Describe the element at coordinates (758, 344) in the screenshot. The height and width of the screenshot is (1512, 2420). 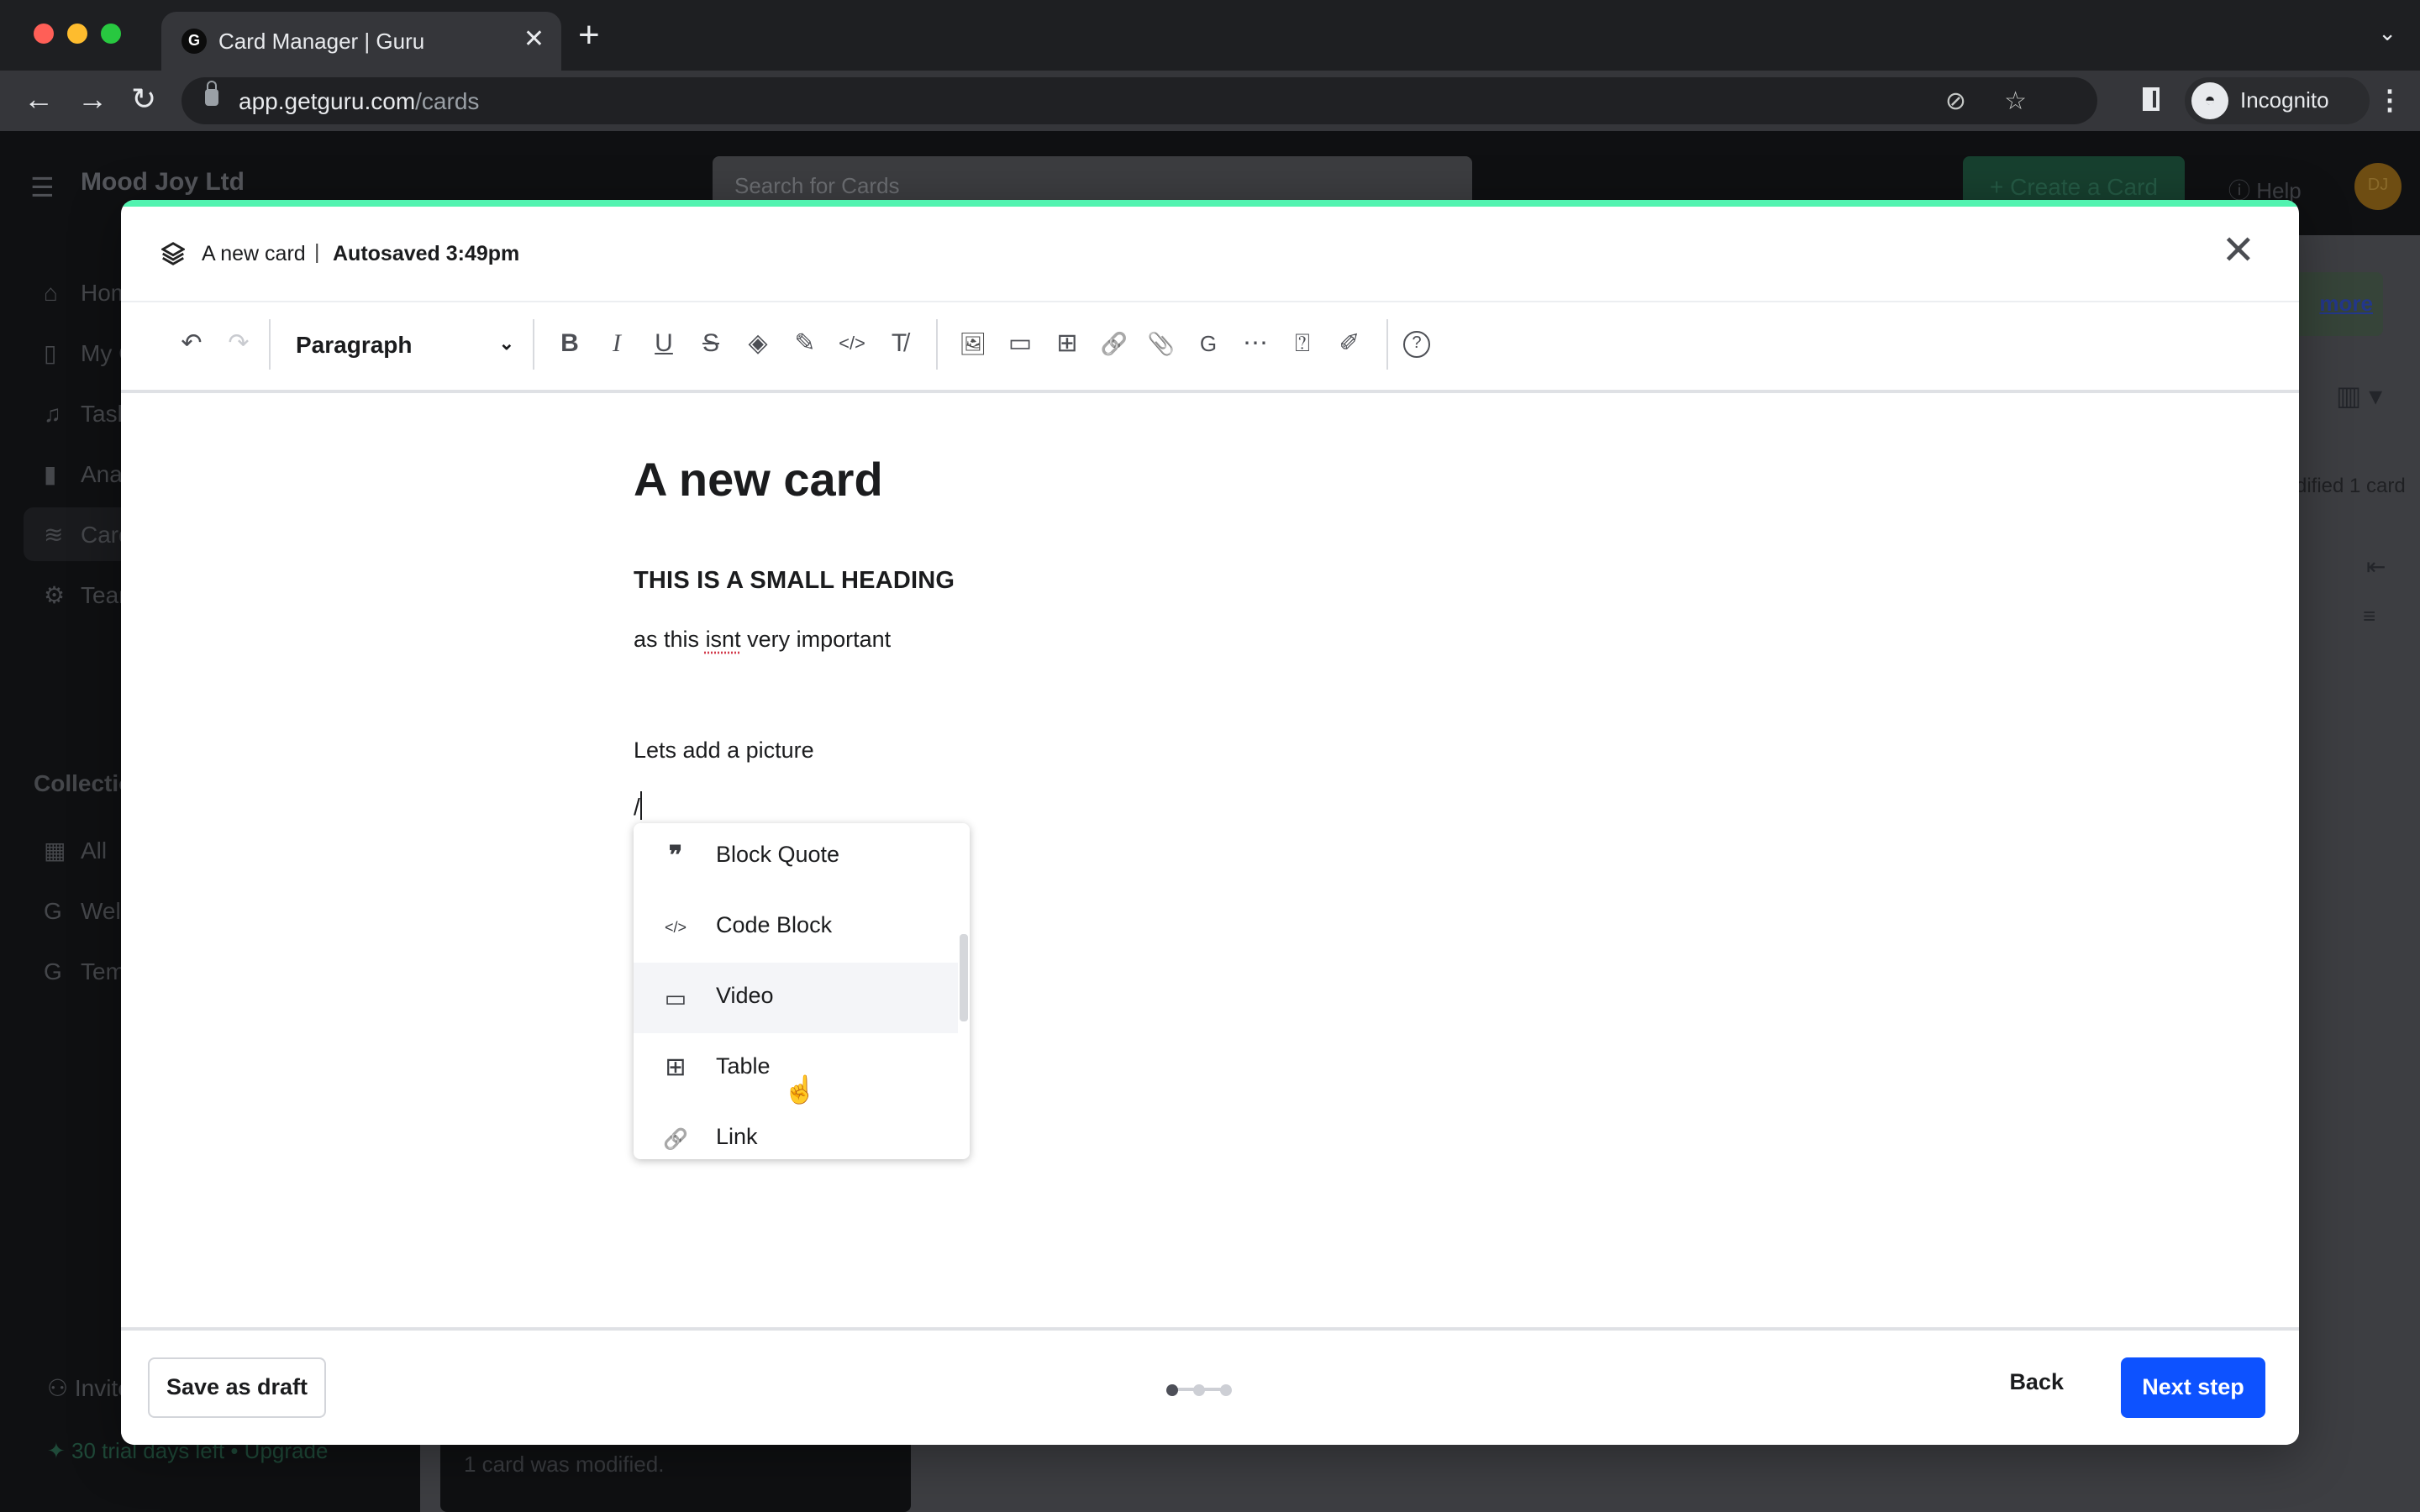
I see `text-color-icon: ◈` at that location.